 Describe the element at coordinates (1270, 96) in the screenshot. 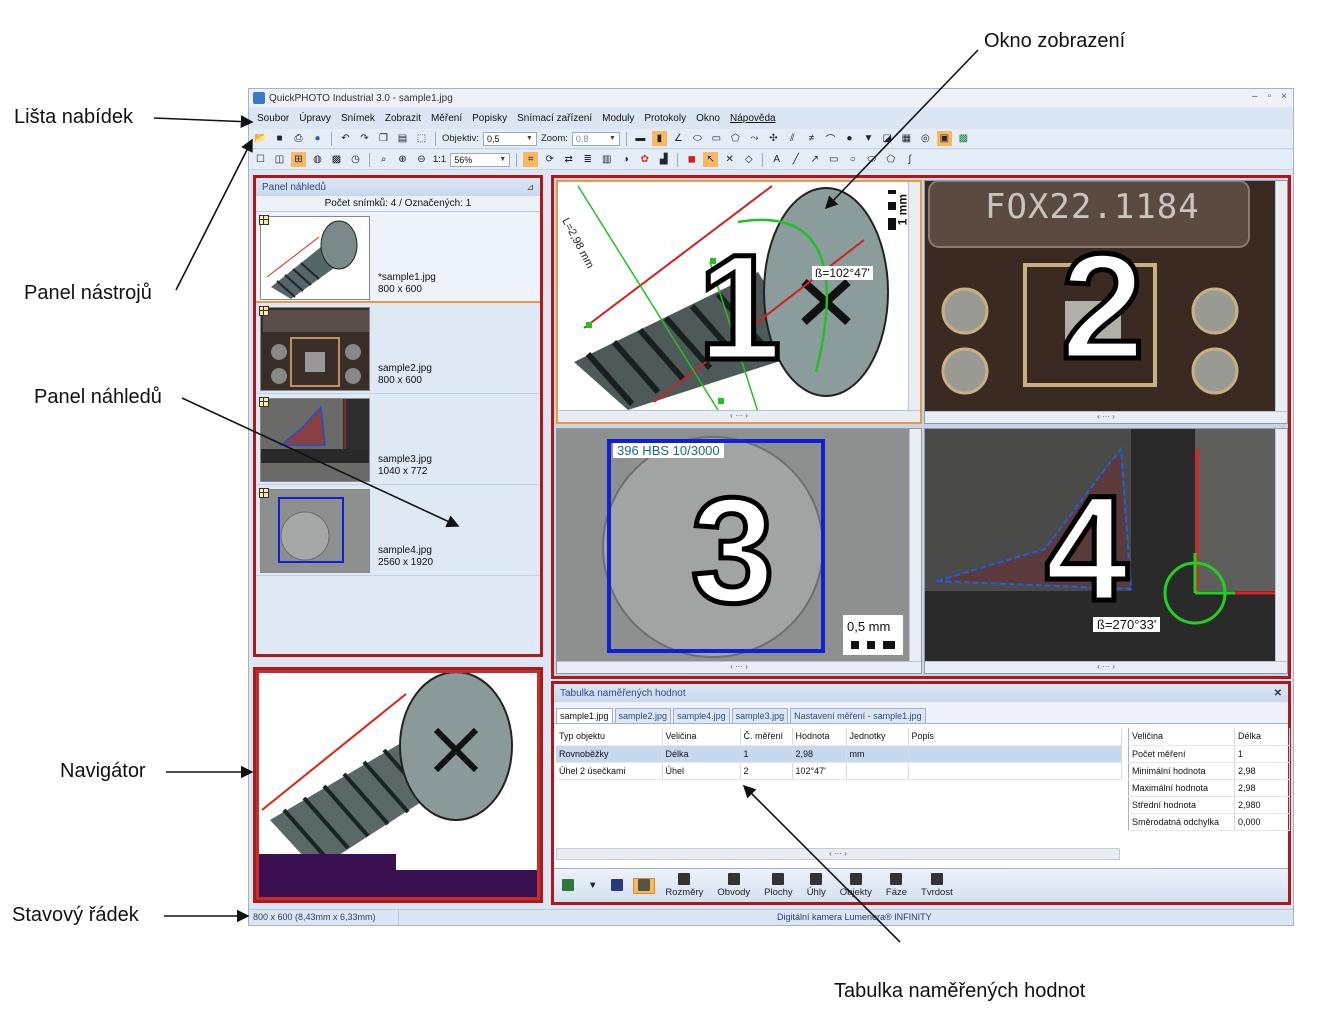

I see `restore-button: ▫` at that location.